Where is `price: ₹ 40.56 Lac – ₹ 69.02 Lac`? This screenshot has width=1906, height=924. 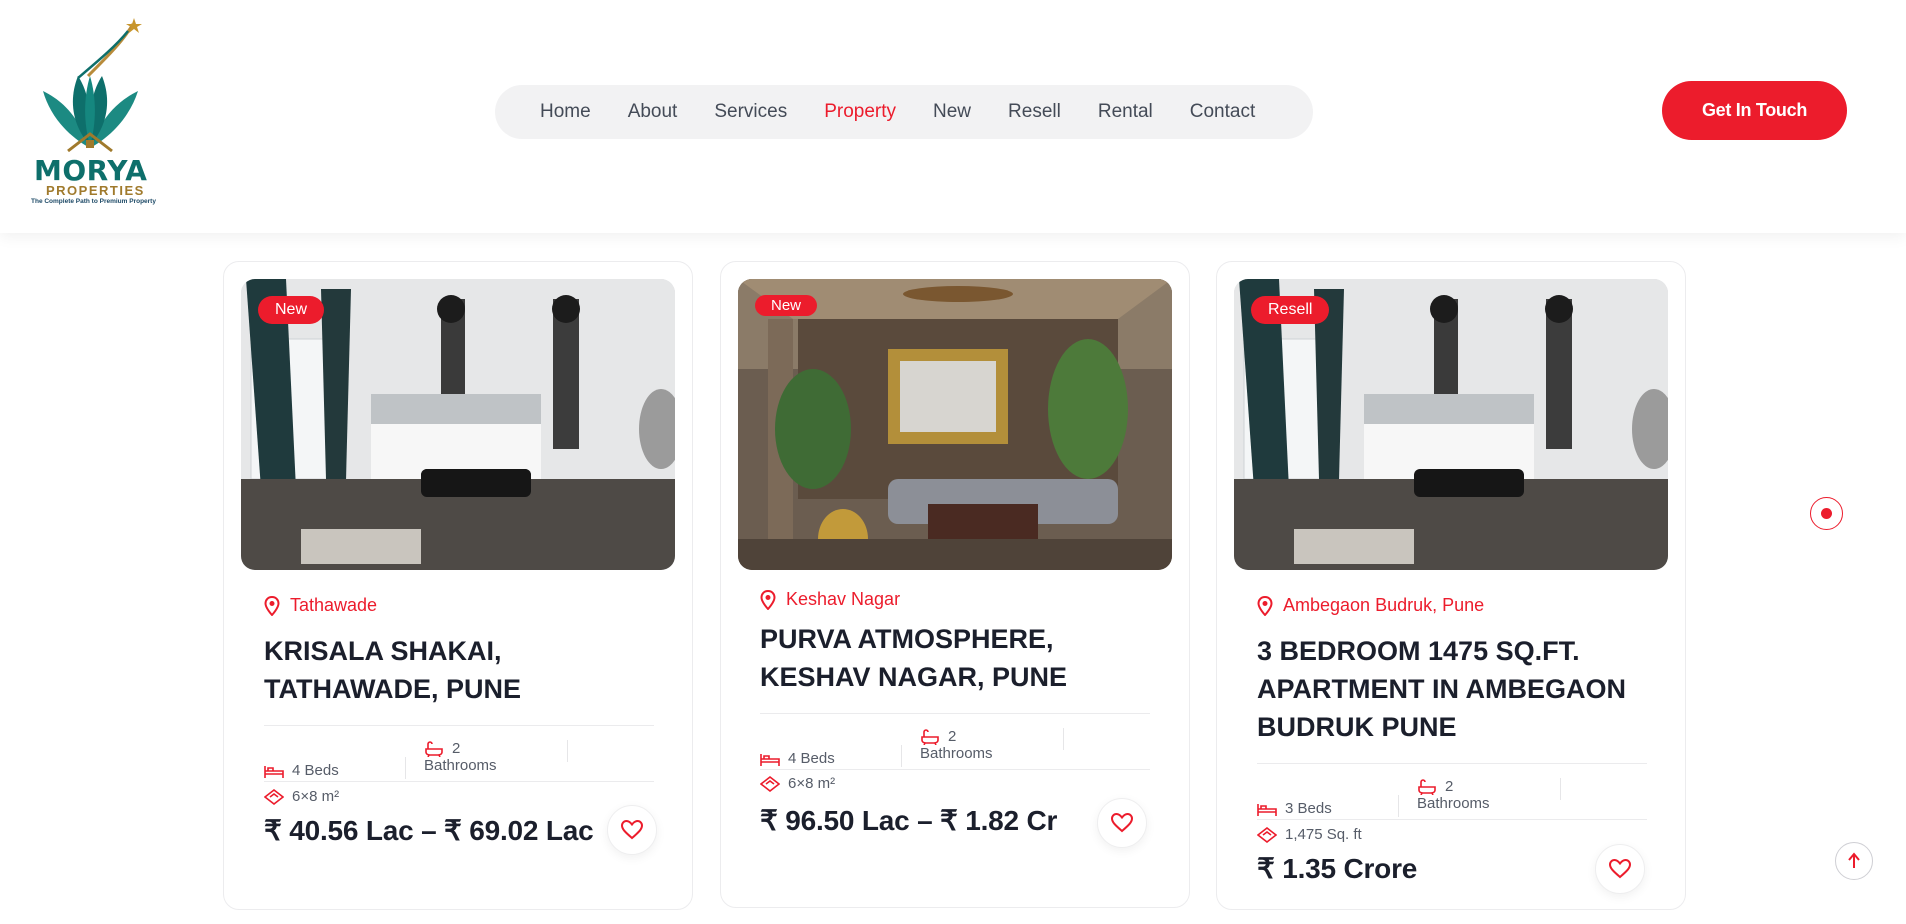 price: ₹ 40.56 Lac – ₹ 69.02 Lac is located at coordinates (429, 830).